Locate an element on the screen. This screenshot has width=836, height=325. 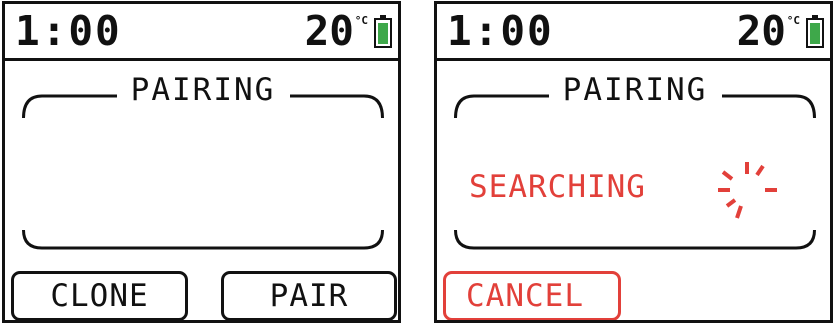
cancel-button: CANCEL is located at coordinates (532, 295).